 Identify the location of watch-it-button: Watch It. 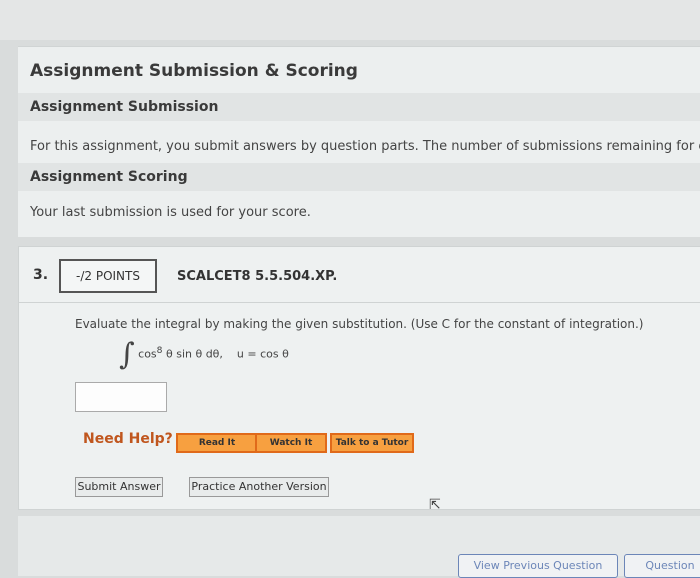
(291, 443).